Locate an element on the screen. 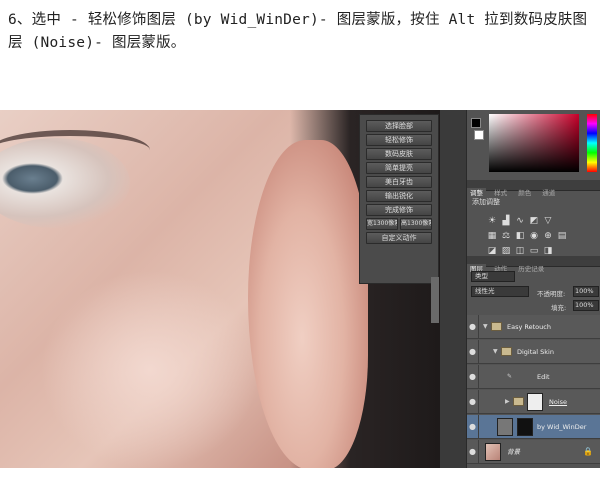 The image size is (600, 478). adjust-icons-row-1: ☀ ▟ ∿ ◩ ▽ is located at coordinates (522, 217).